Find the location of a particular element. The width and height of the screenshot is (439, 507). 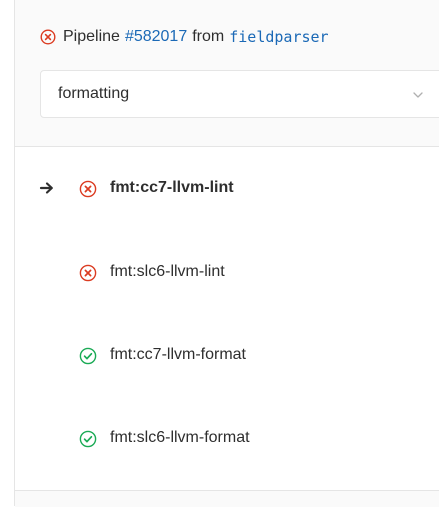

pipeline-id-link: #582017 is located at coordinates (156, 37).